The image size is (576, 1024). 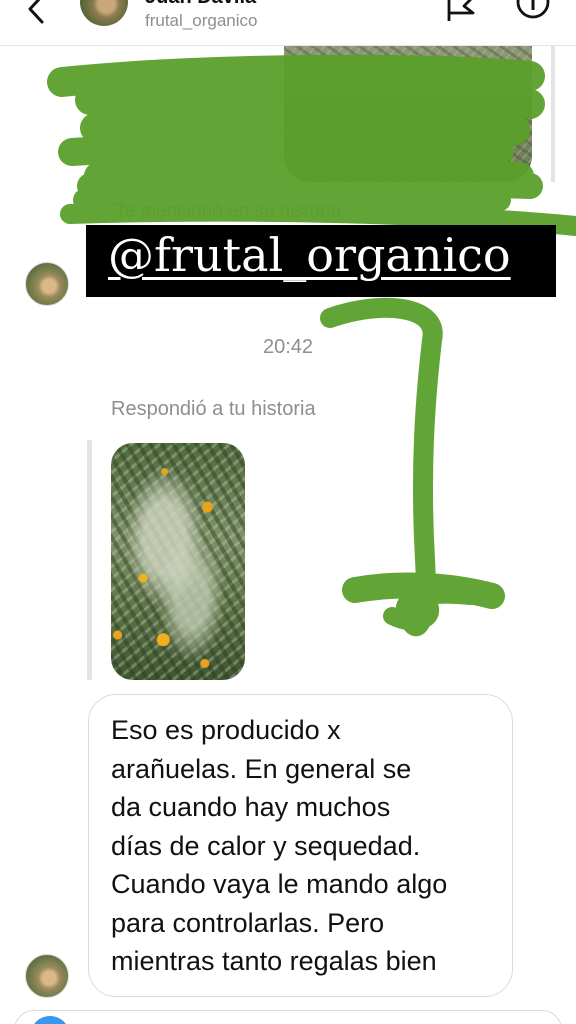 I want to click on mentioned-story-thumbnail, so click(x=408, y=111).